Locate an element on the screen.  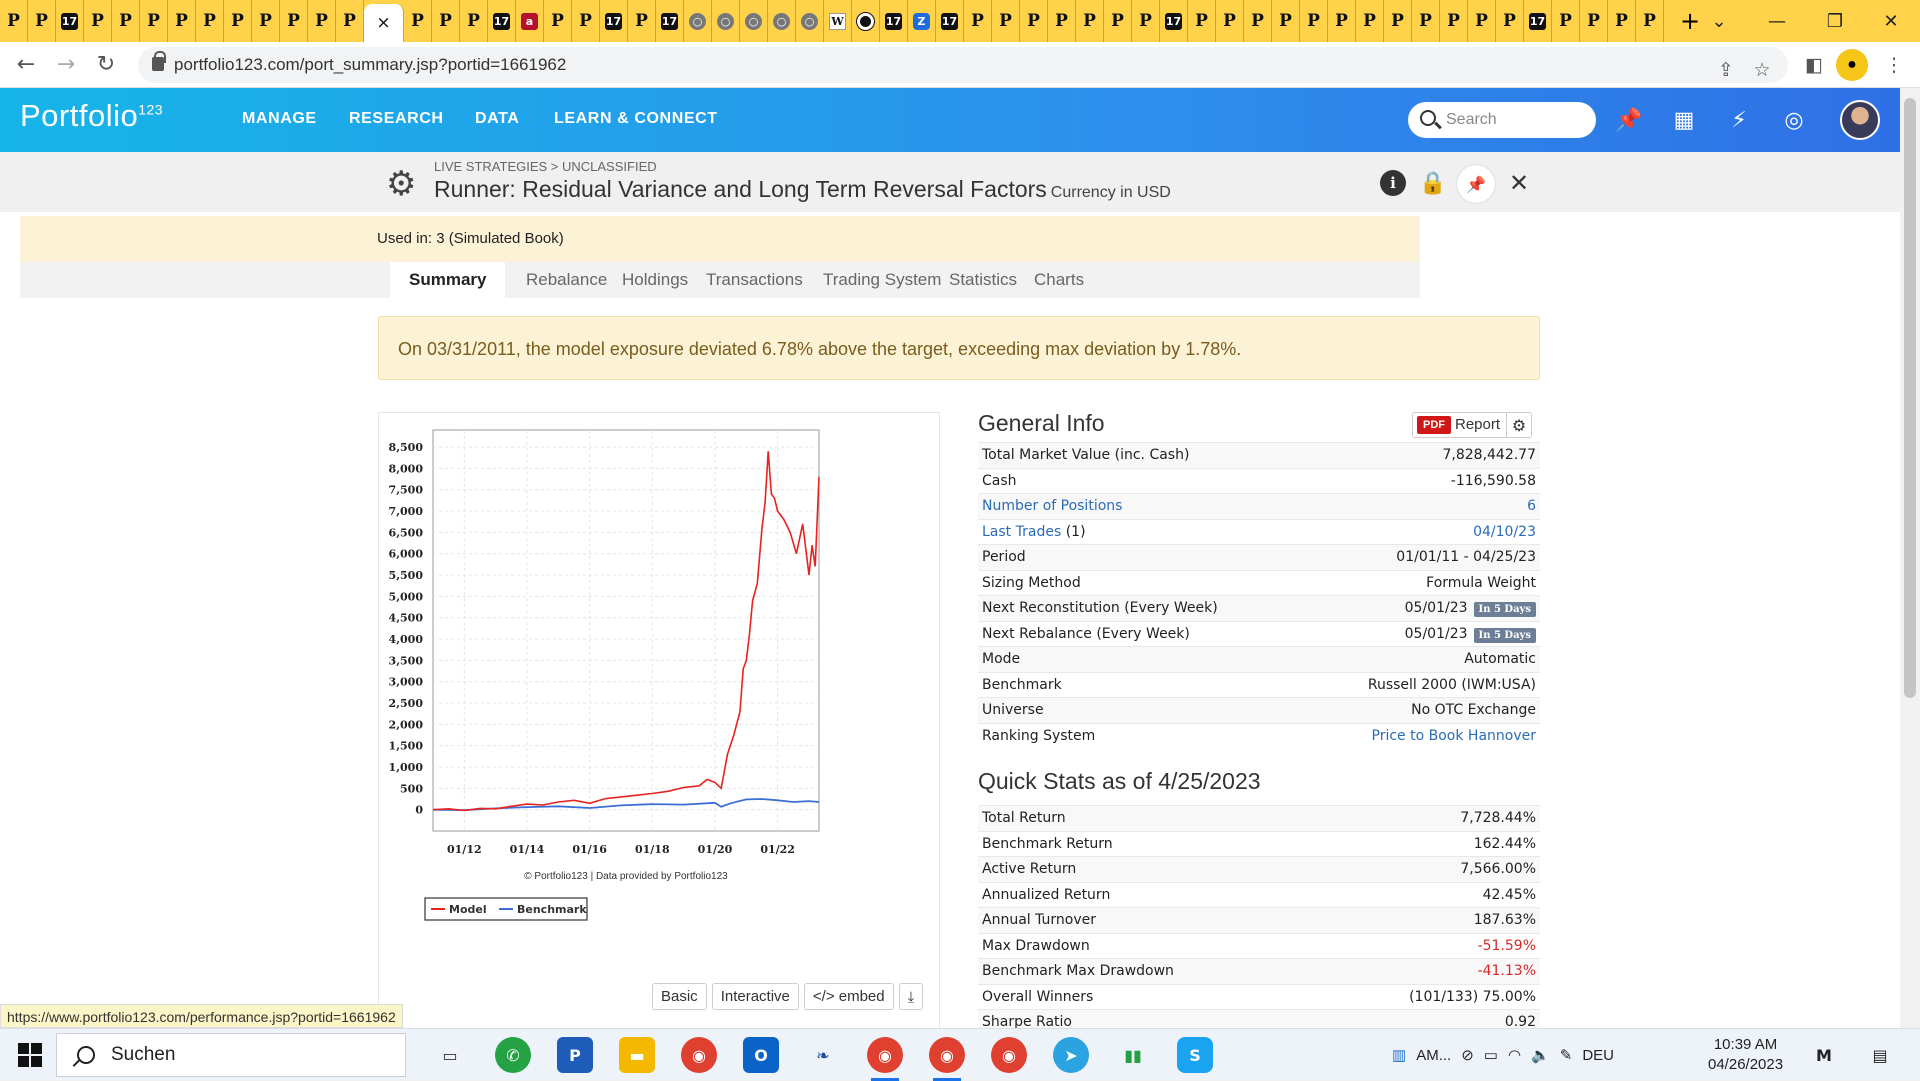
active-tab-close-icon: × is located at coordinates (384, 23).